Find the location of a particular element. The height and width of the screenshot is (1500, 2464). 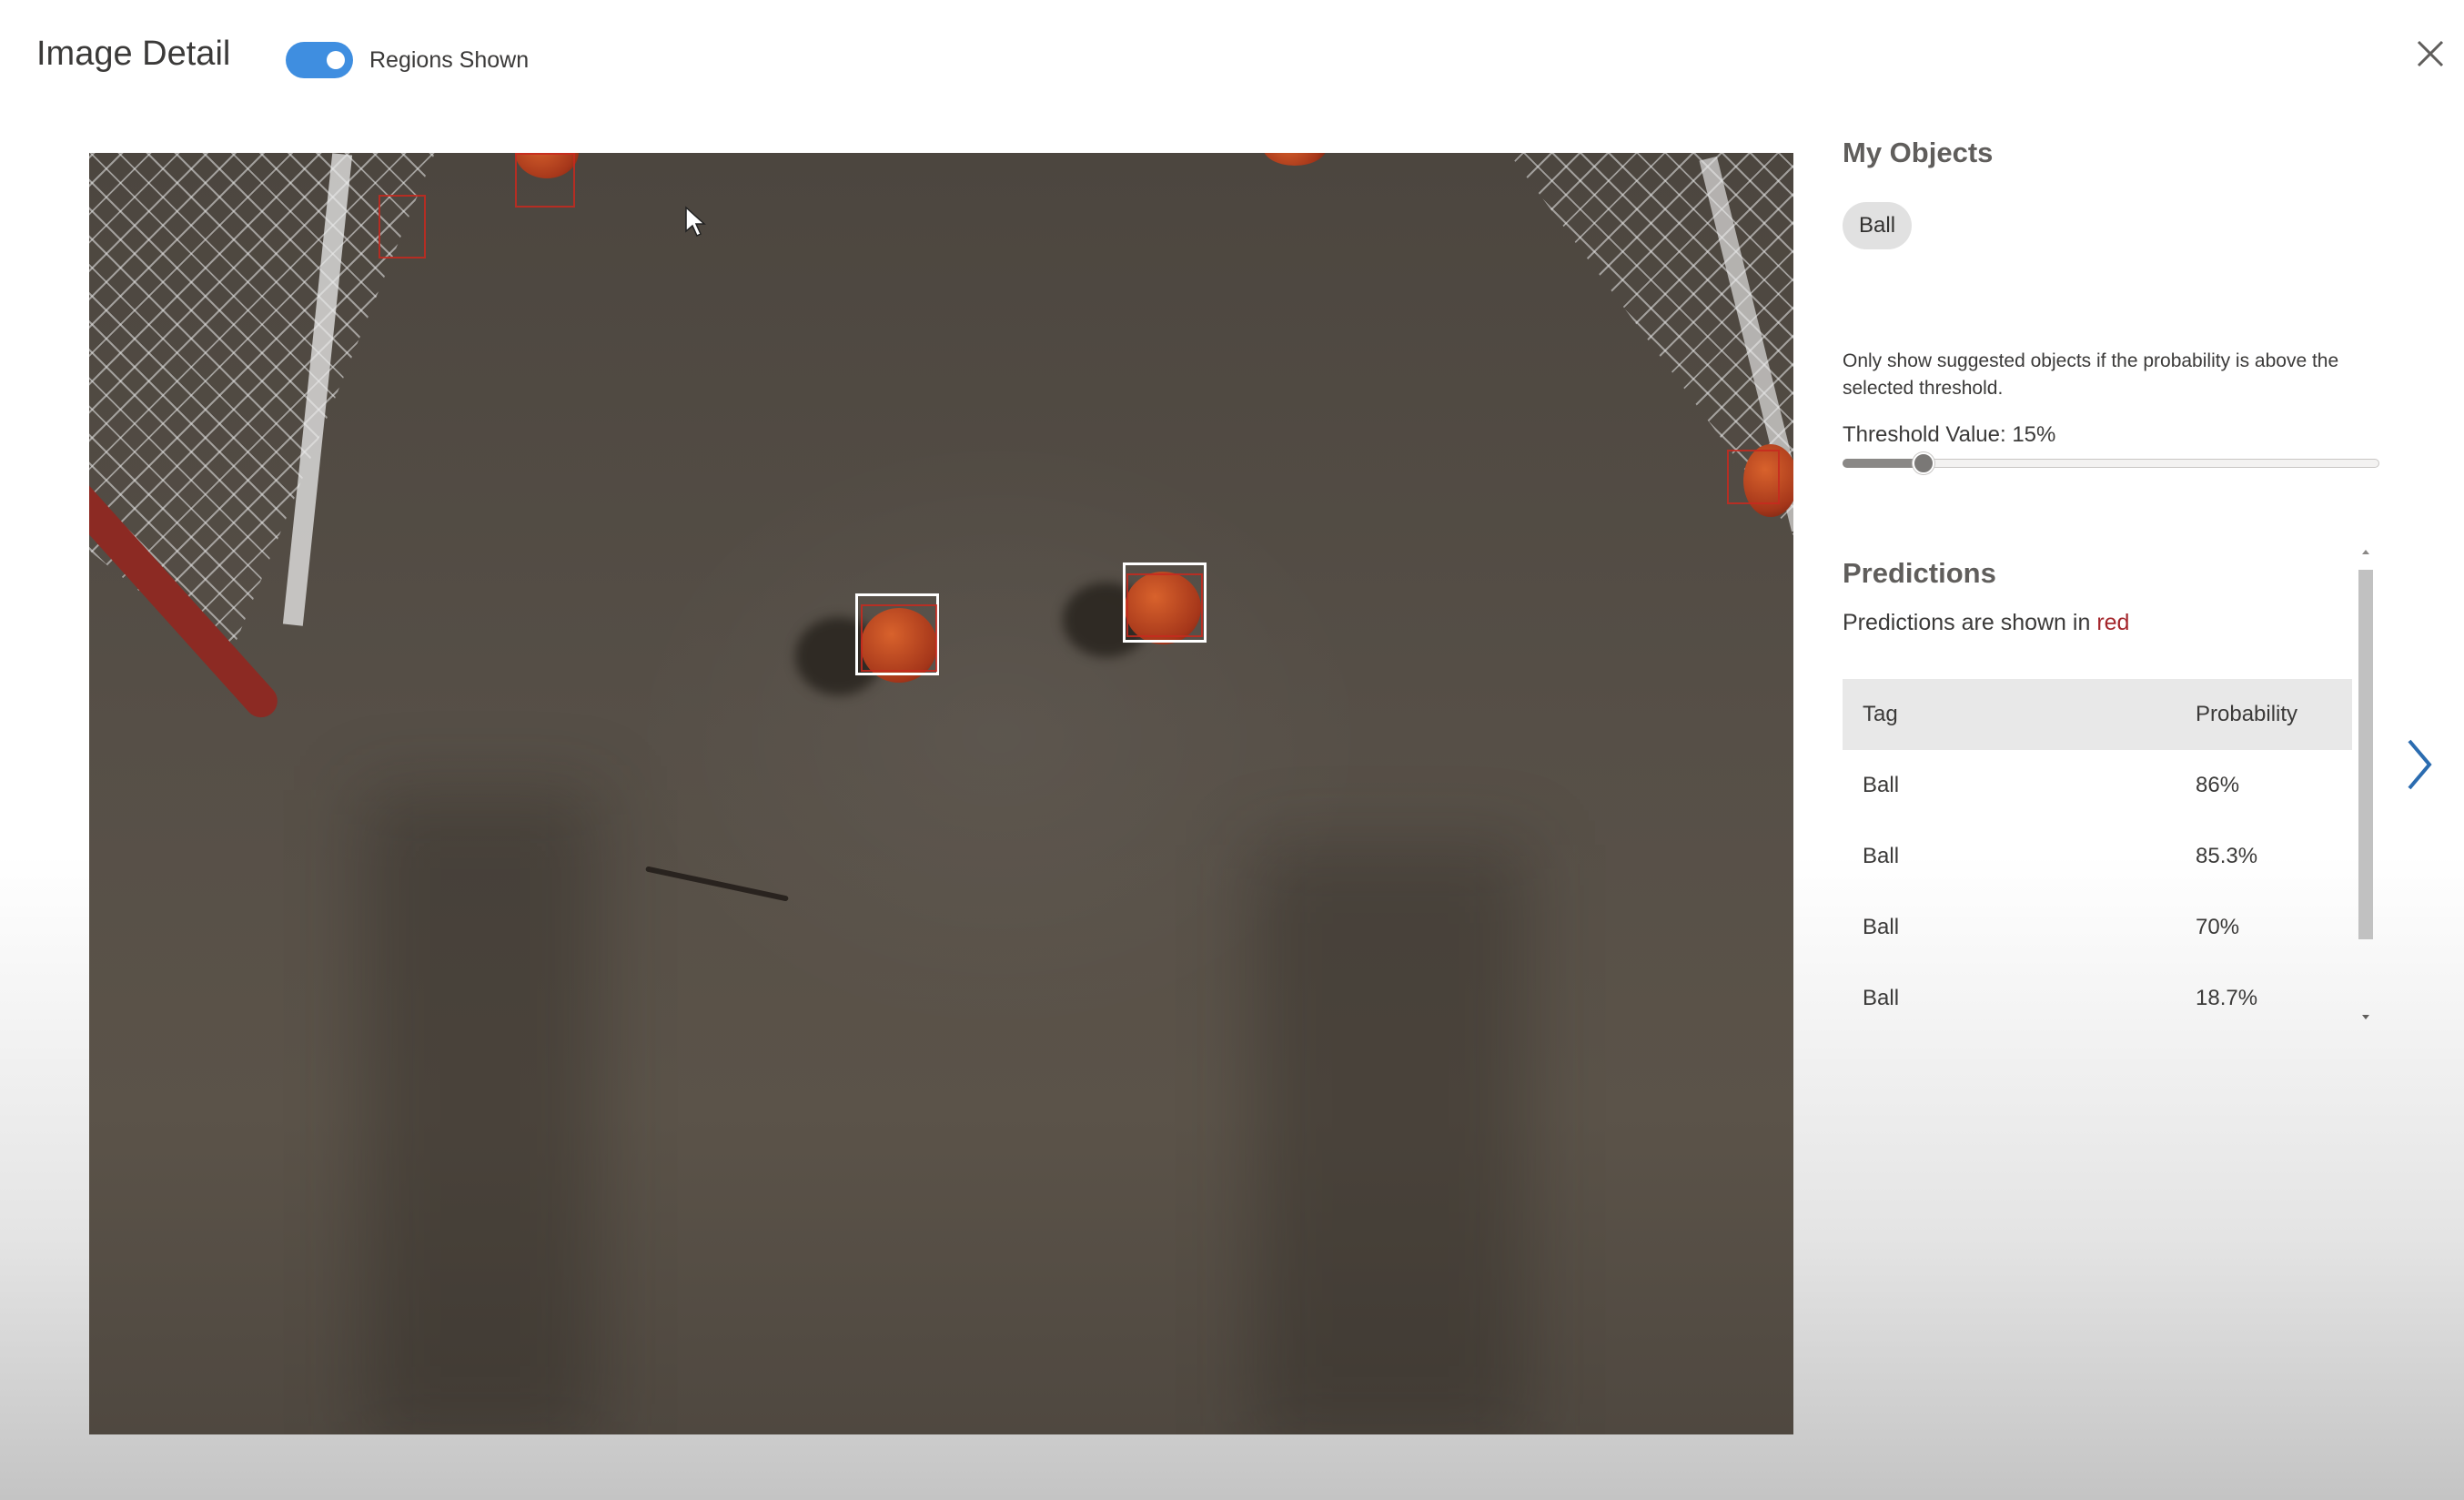

table-row: Ball 85.3% is located at coordinates (2097, 857).